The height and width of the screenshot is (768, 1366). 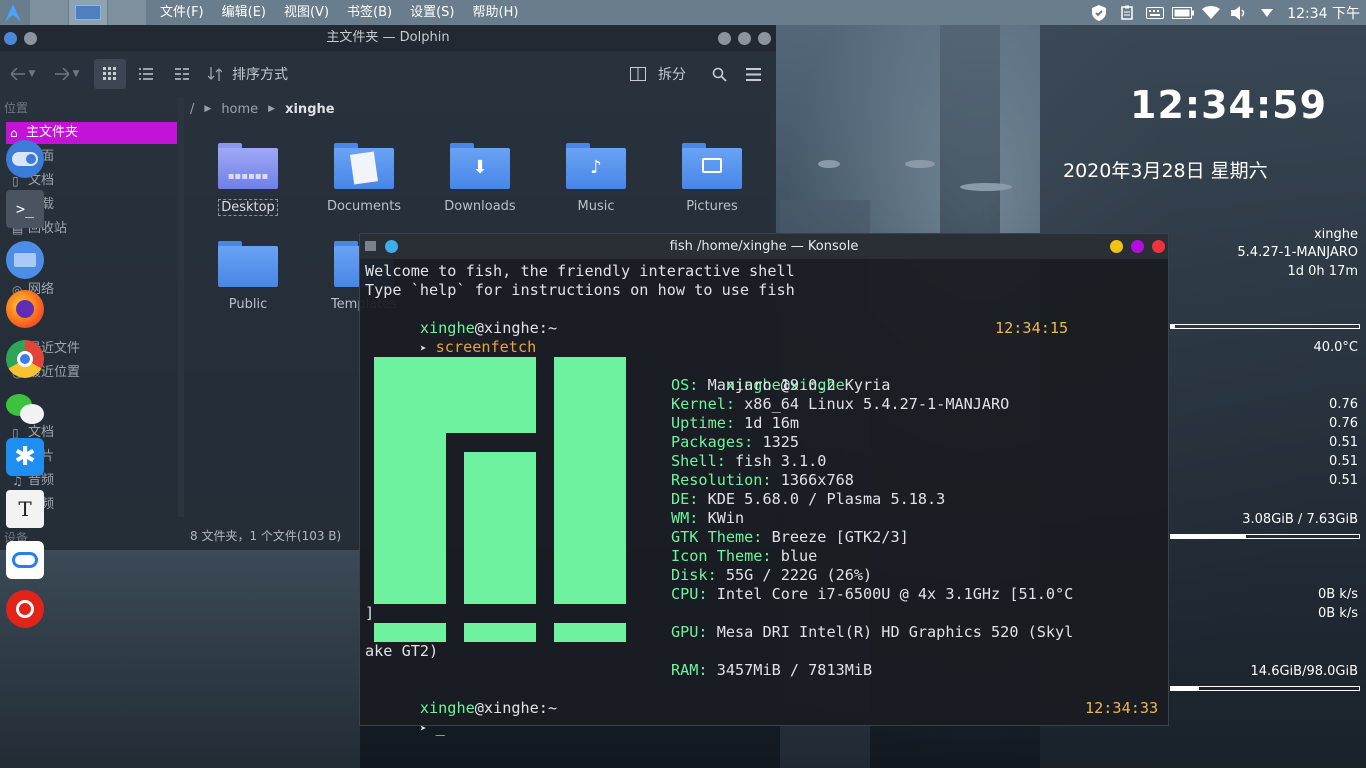 I want to click on konsole-minimize-button, so click(x=1116, y=246).